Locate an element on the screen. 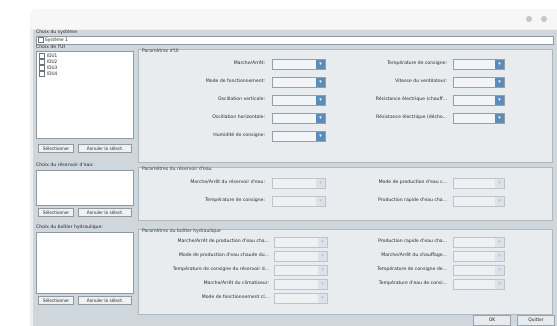 This screenshot has width=557, height=326. ui-params-title: Paramètres d'UI is located at coordinates (160, 51).